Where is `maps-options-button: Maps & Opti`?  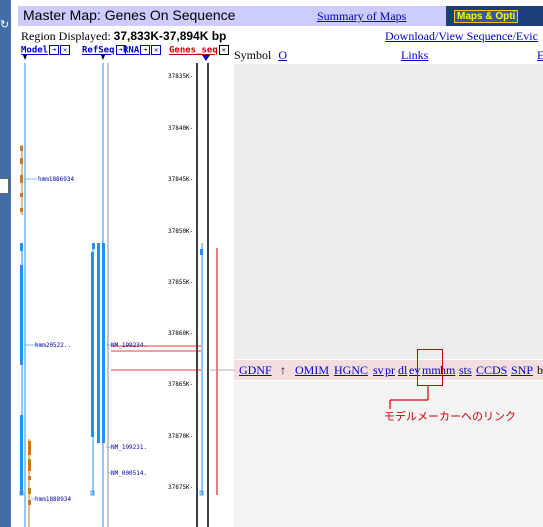
maps-options-button: Maps & Opti is located at coordinates (486, 16).